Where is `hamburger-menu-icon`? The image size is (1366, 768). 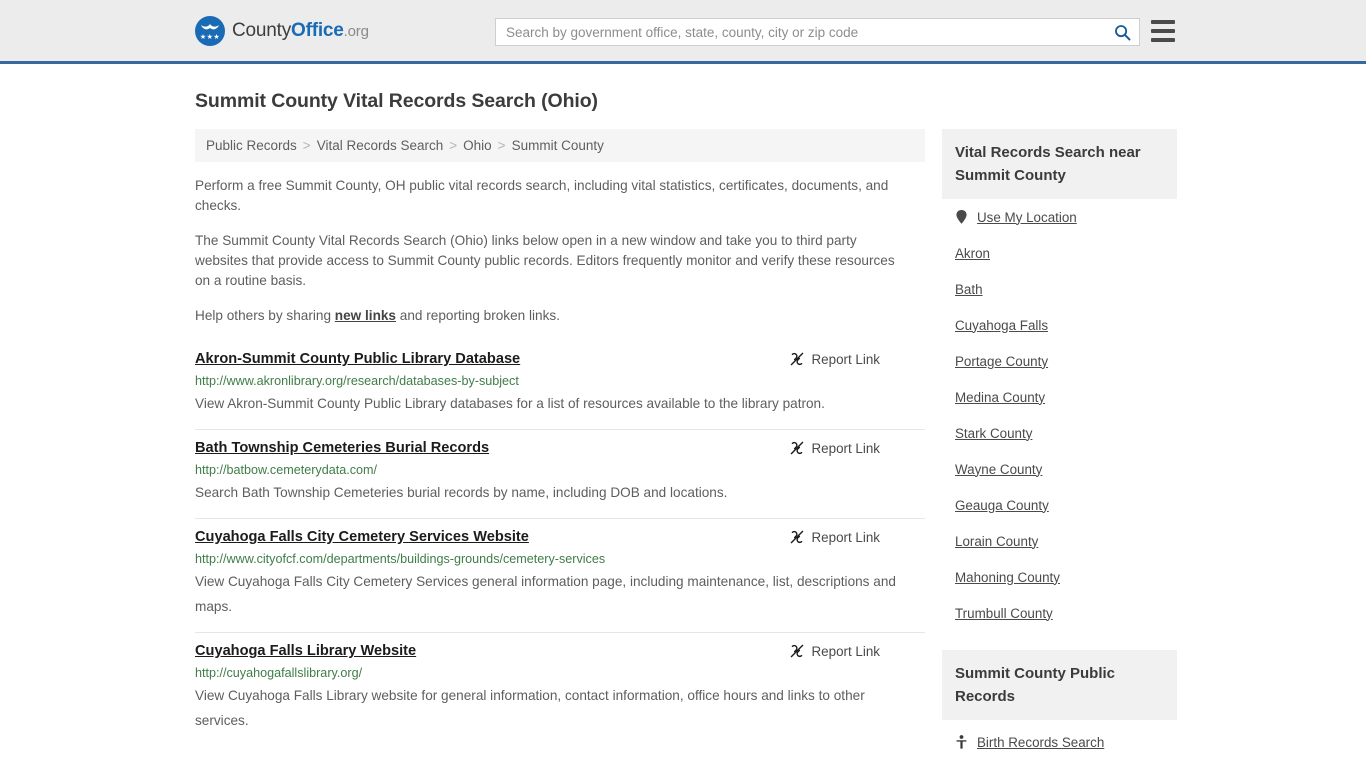 hamburger-menu-icon is located at coordinates (1163, 31).